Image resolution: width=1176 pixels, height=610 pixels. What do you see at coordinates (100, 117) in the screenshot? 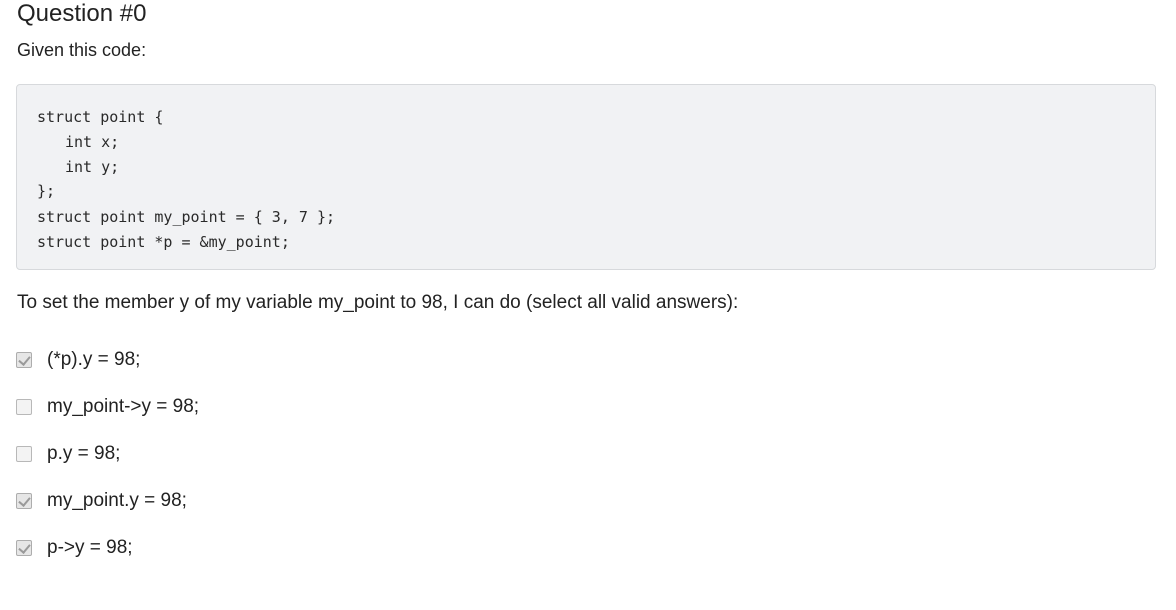
I see `code-line: struct point {` at bounding box center [100, 117].